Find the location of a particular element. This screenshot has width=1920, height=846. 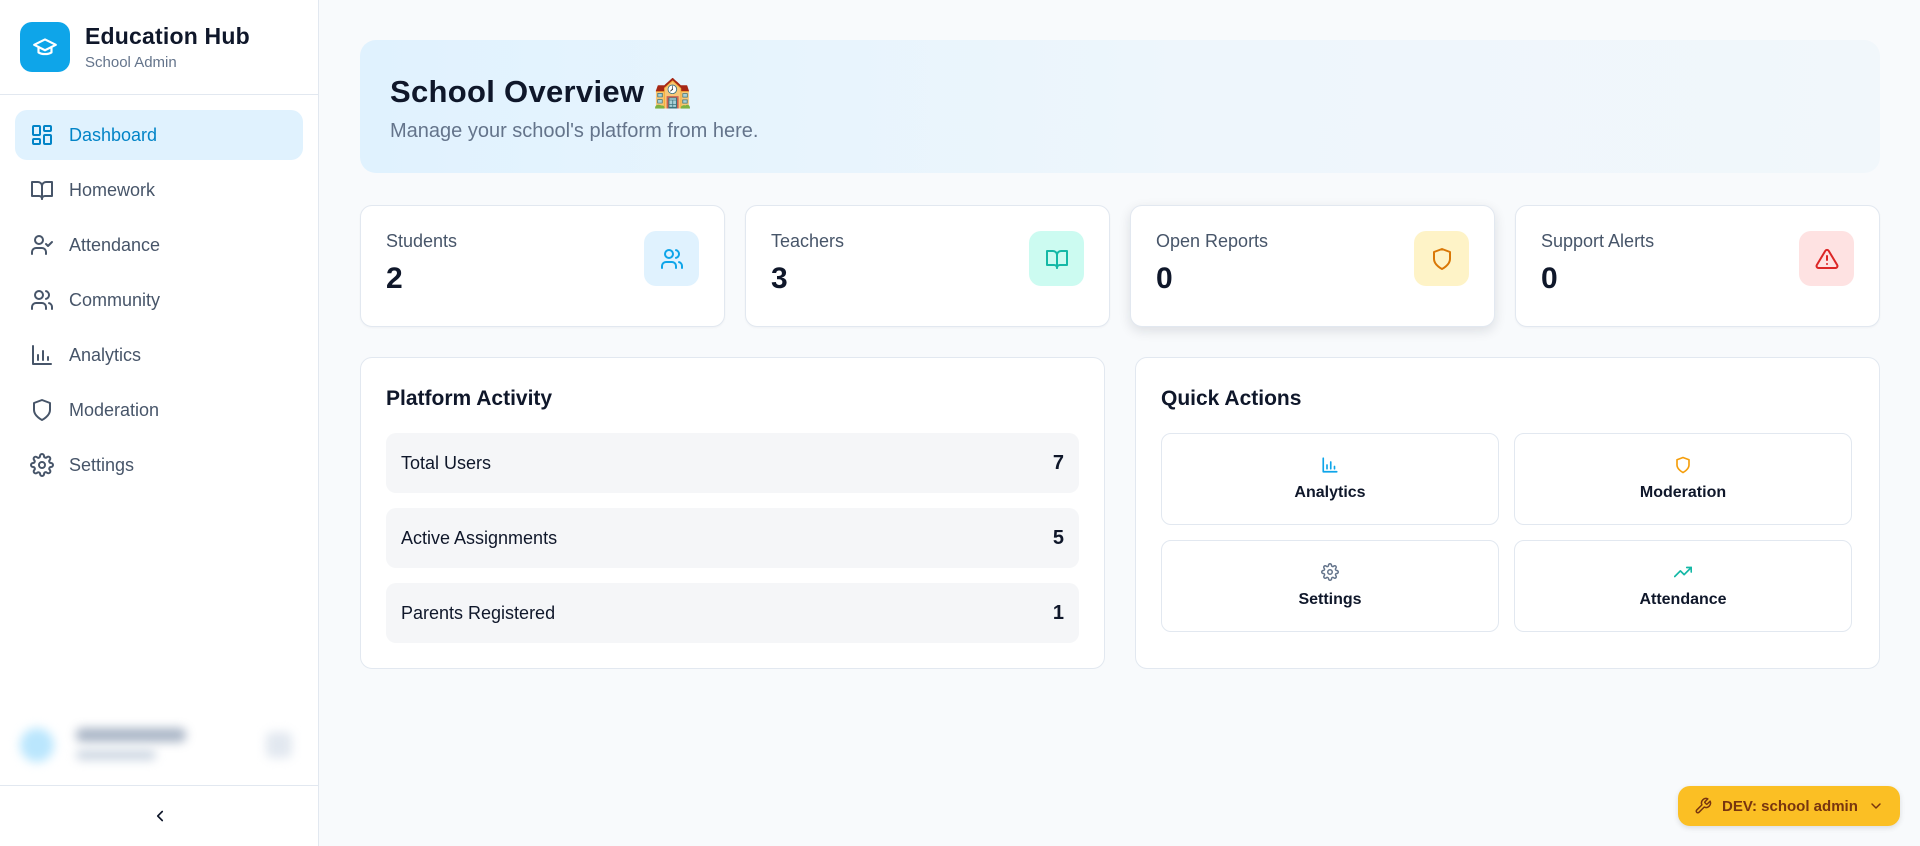

list-item: Total Users 7 is located at coordinates (732, 463).